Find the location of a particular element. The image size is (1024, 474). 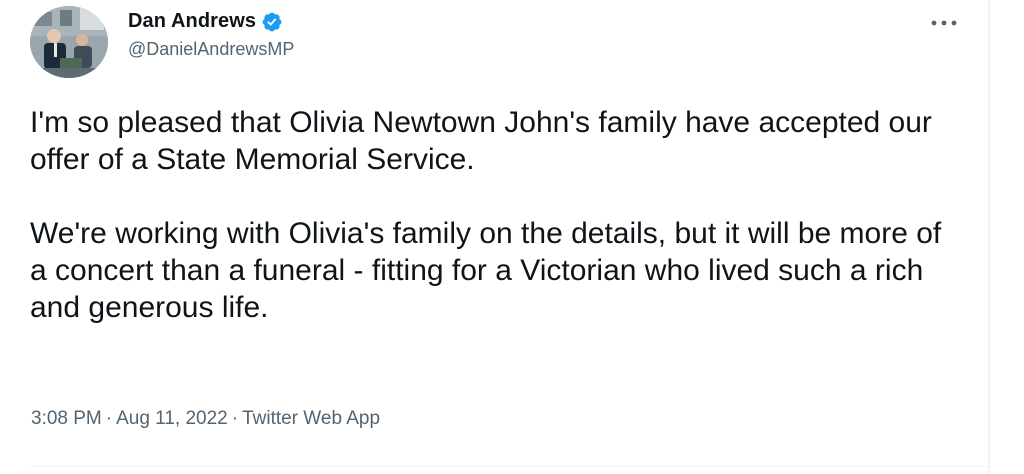

tweet-source: Twitter Web App is located at coordinates (311, 418).